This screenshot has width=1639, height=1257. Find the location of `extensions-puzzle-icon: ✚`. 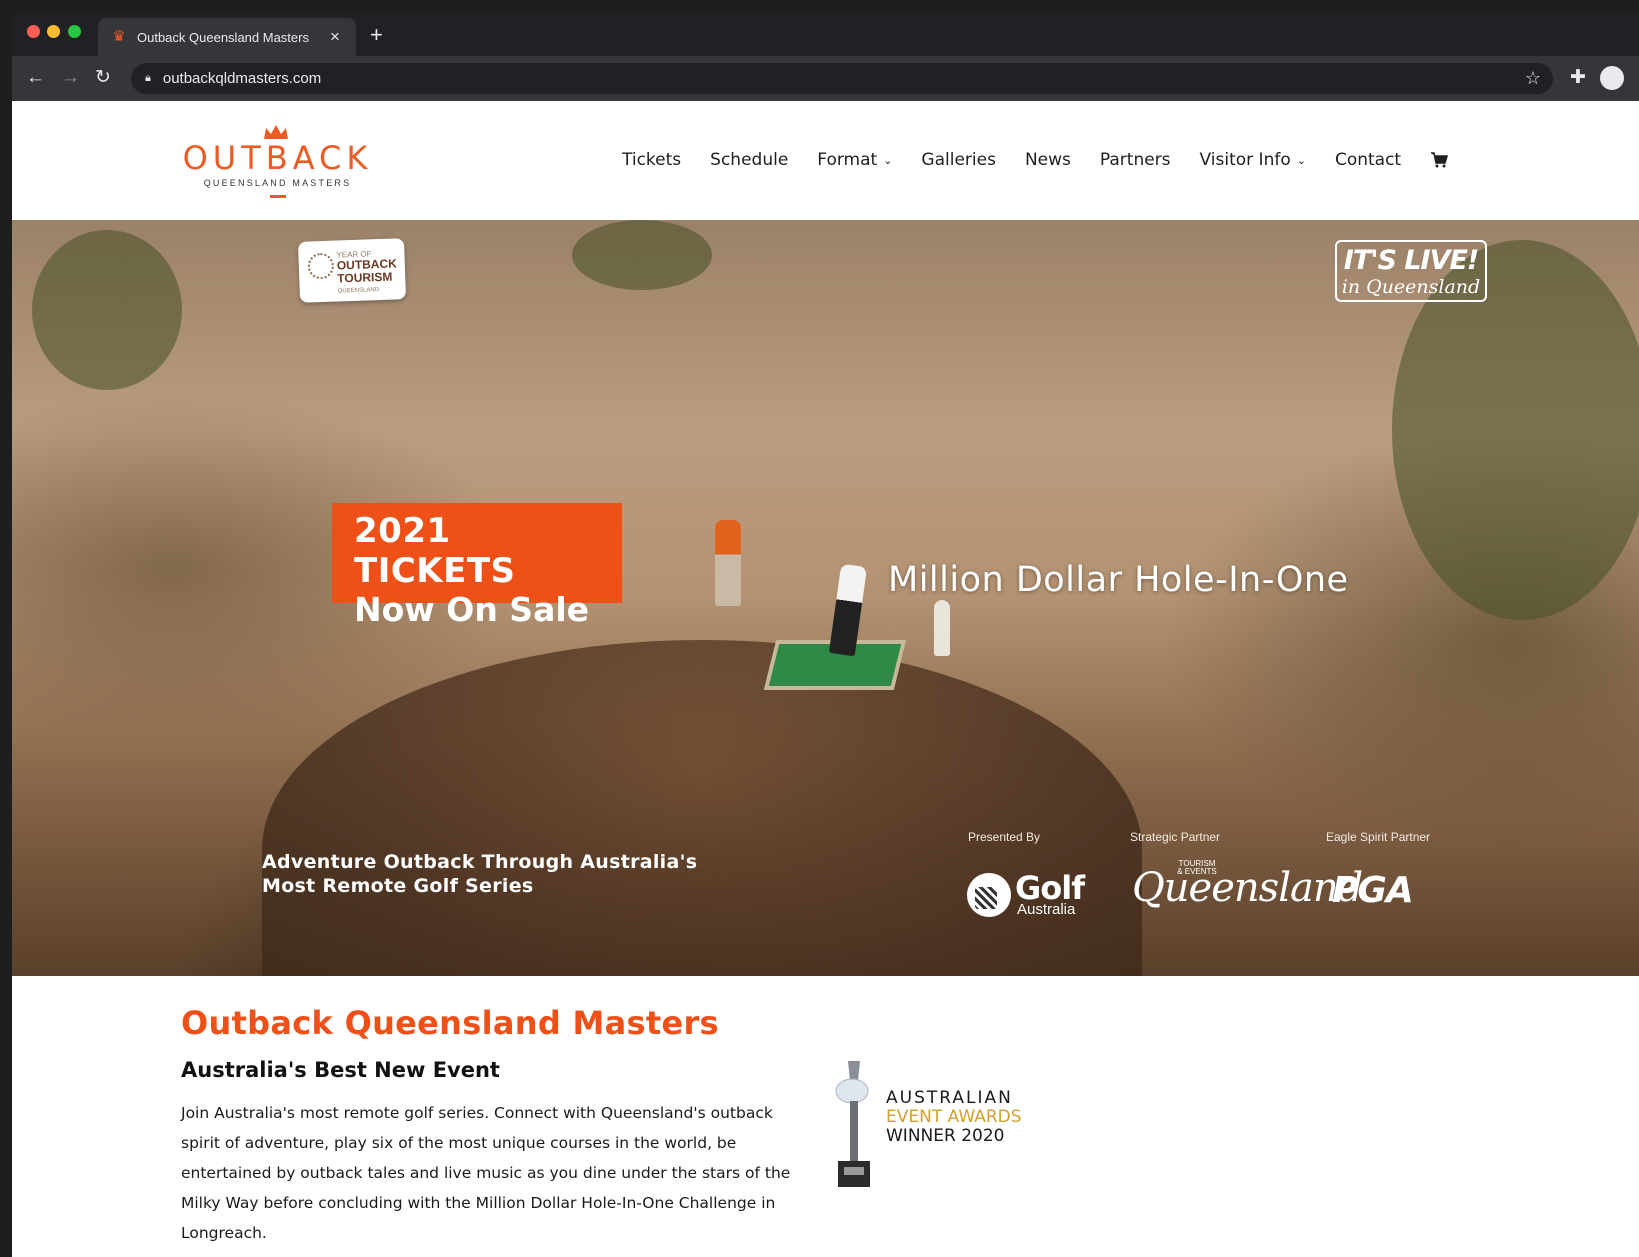

extensions-puzzle-icon: ✚ is located at coordinates (1578, 78).